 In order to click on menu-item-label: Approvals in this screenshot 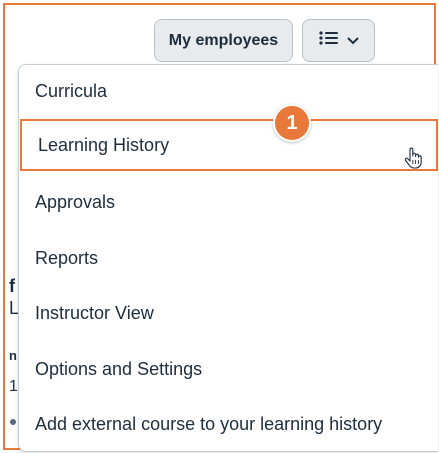, I will do `click(75, 201)`.